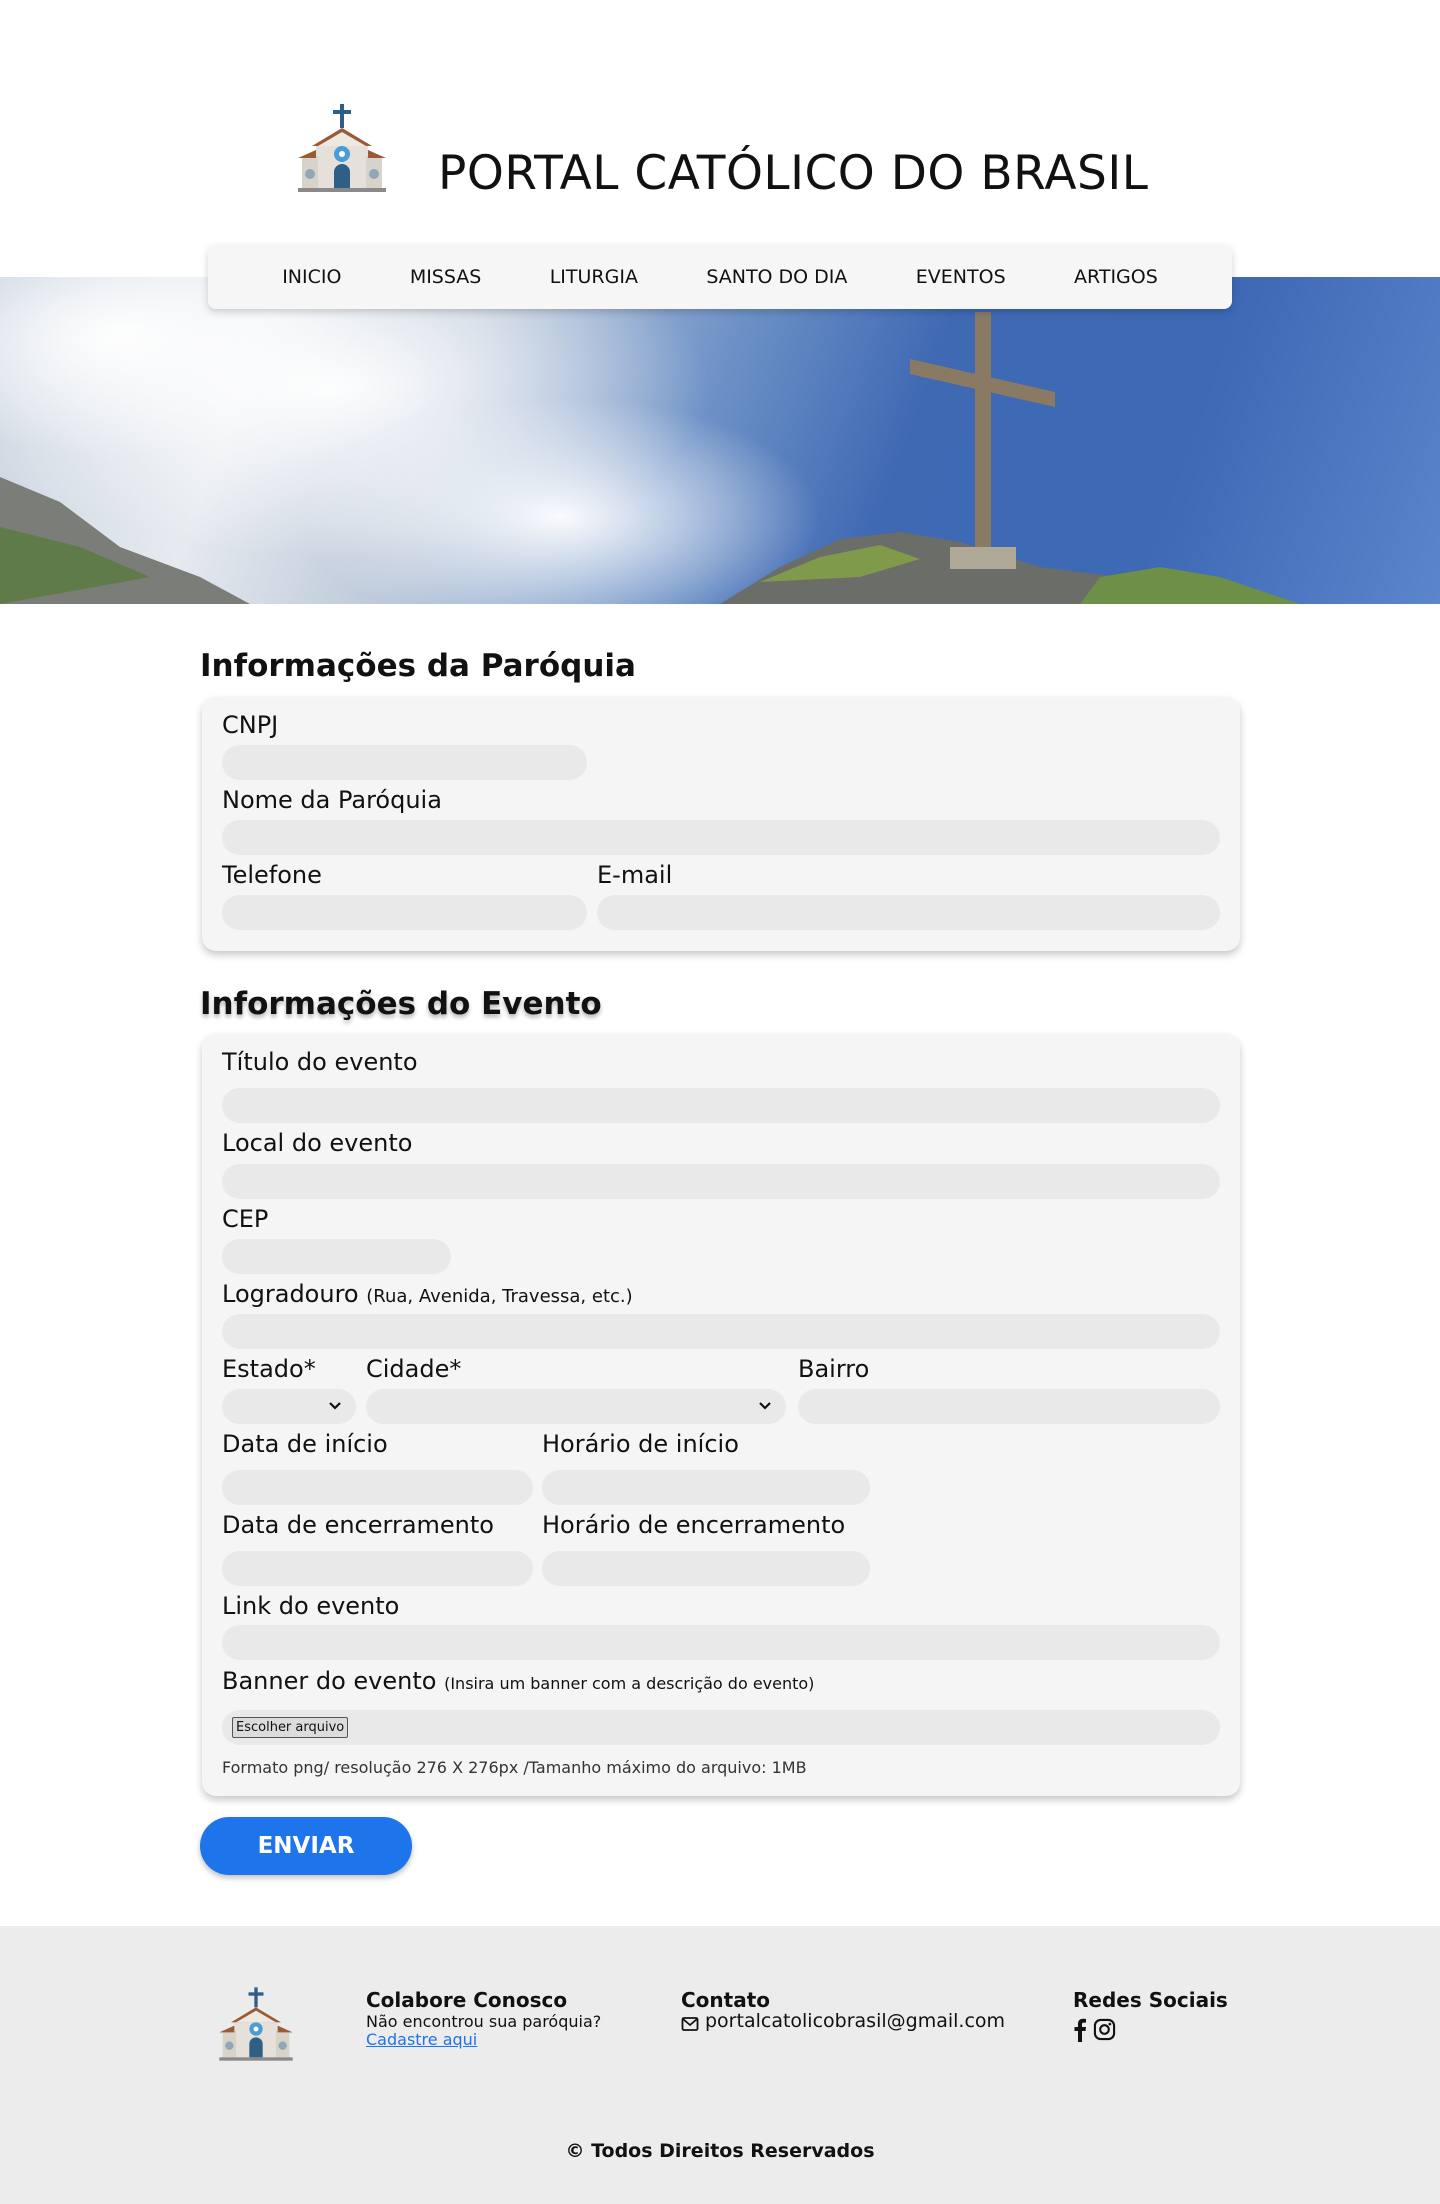 This screenshot has width=1440, height=2204. What do you see at coordinates (793, 173) in the screenshot?
I see `site-title: PORTAL CATÓLICO DO BRASIL` at bounding box center [793, 173].